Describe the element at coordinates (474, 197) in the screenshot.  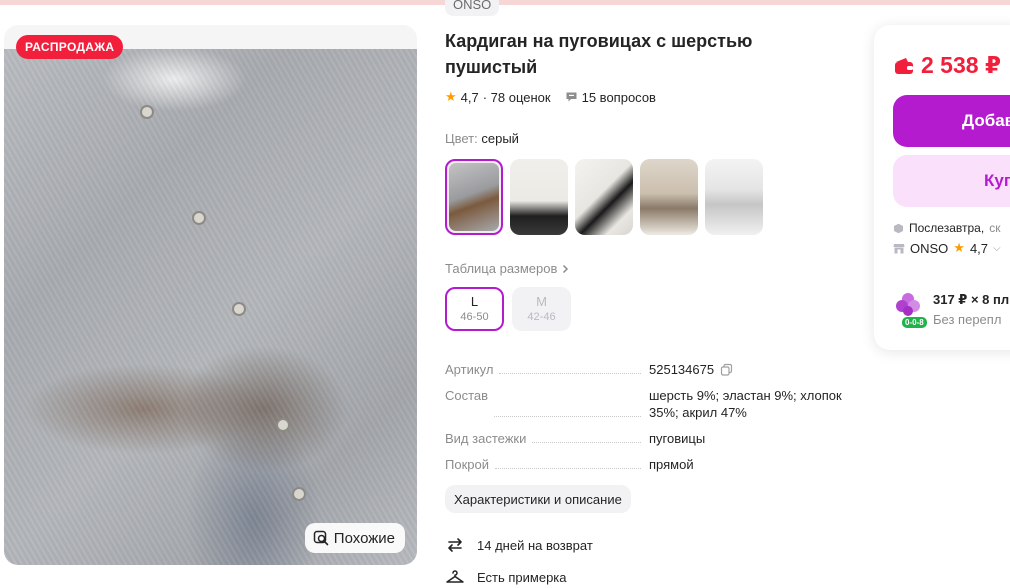
I see `color-swatch-selected` at that location.